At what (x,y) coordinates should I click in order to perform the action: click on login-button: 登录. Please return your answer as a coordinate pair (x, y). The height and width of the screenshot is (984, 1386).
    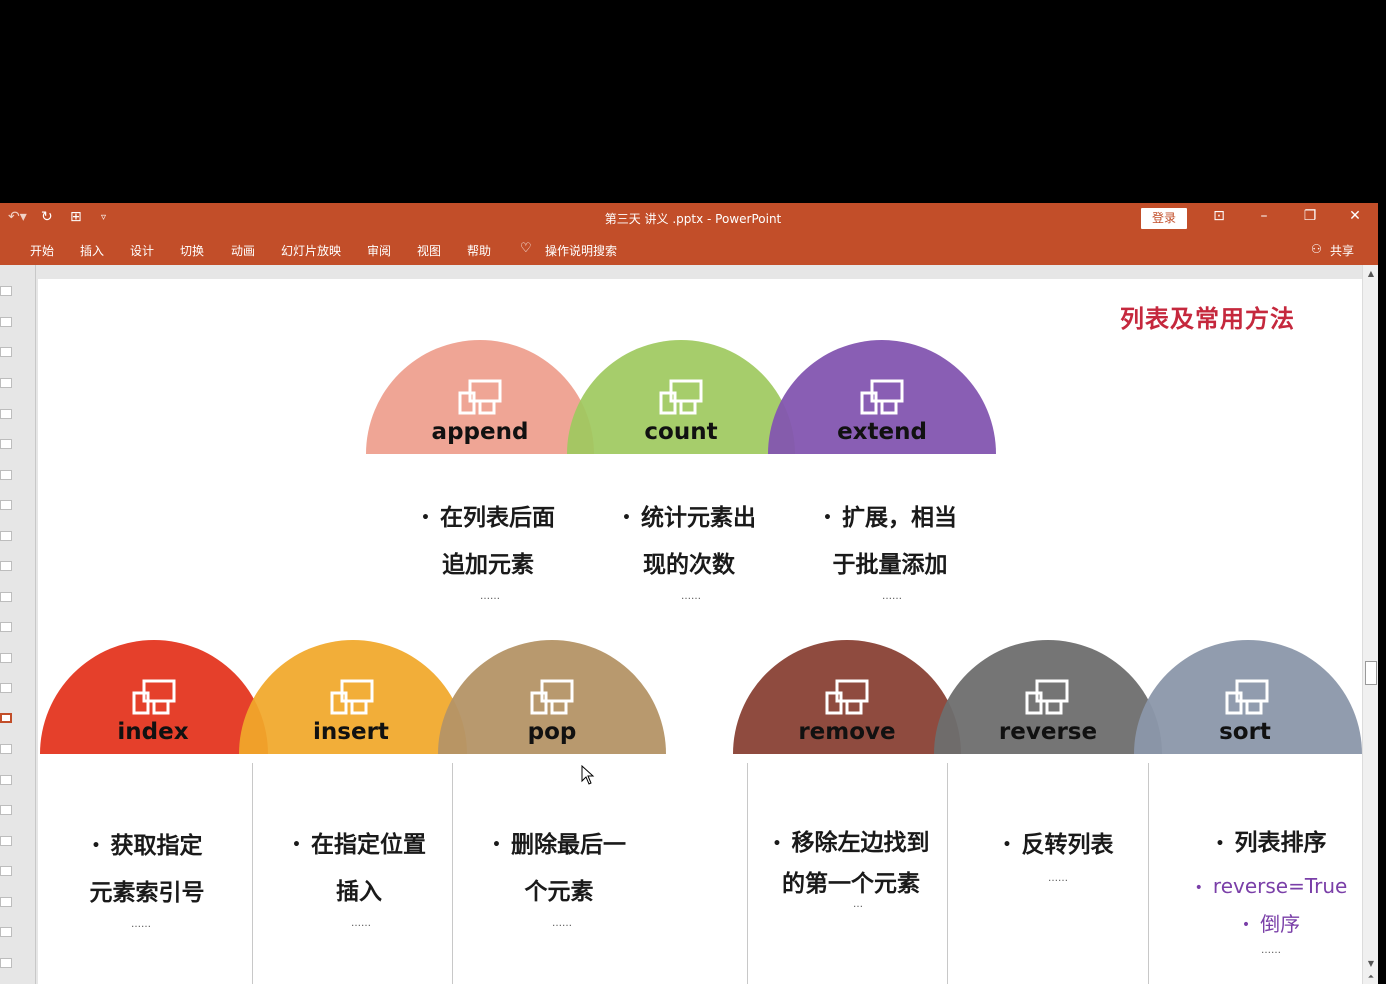
    Looking at the image, I should click on (1164, 218).